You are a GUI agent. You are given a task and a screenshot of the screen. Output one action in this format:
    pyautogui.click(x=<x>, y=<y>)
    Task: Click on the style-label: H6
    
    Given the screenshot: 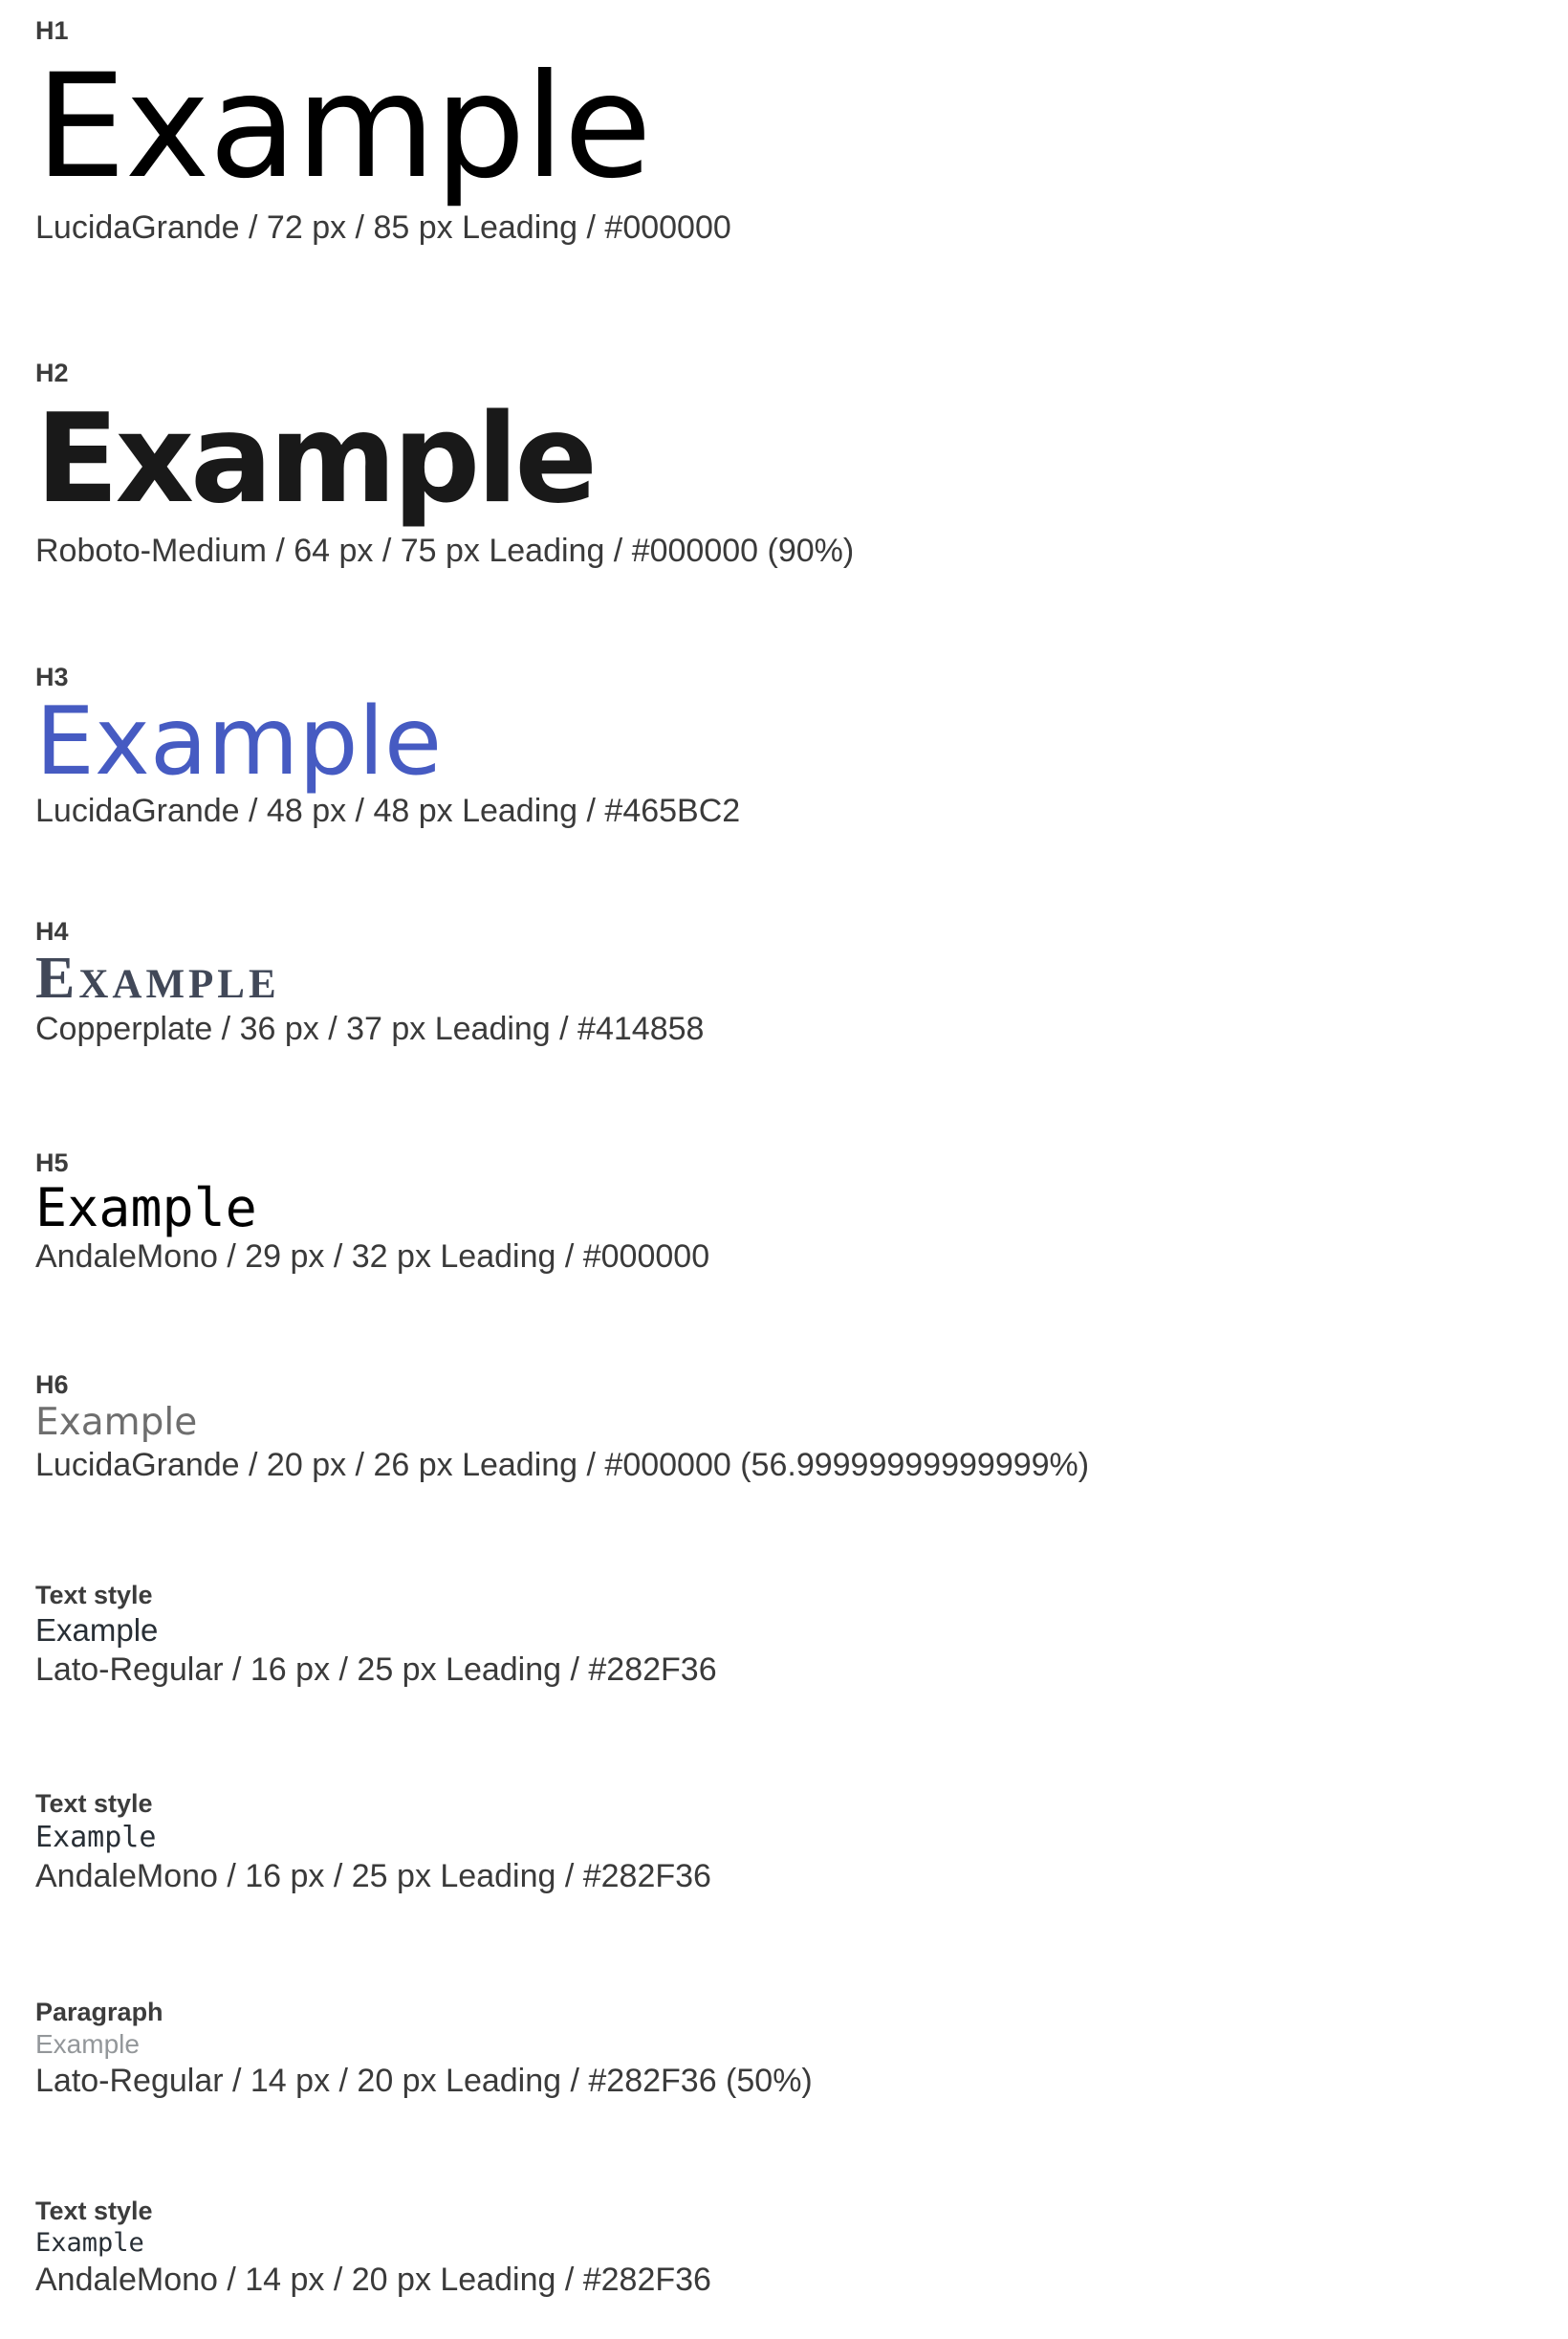 What is the action you would take?
    pyautogui.click(x=52, y=1384)
    